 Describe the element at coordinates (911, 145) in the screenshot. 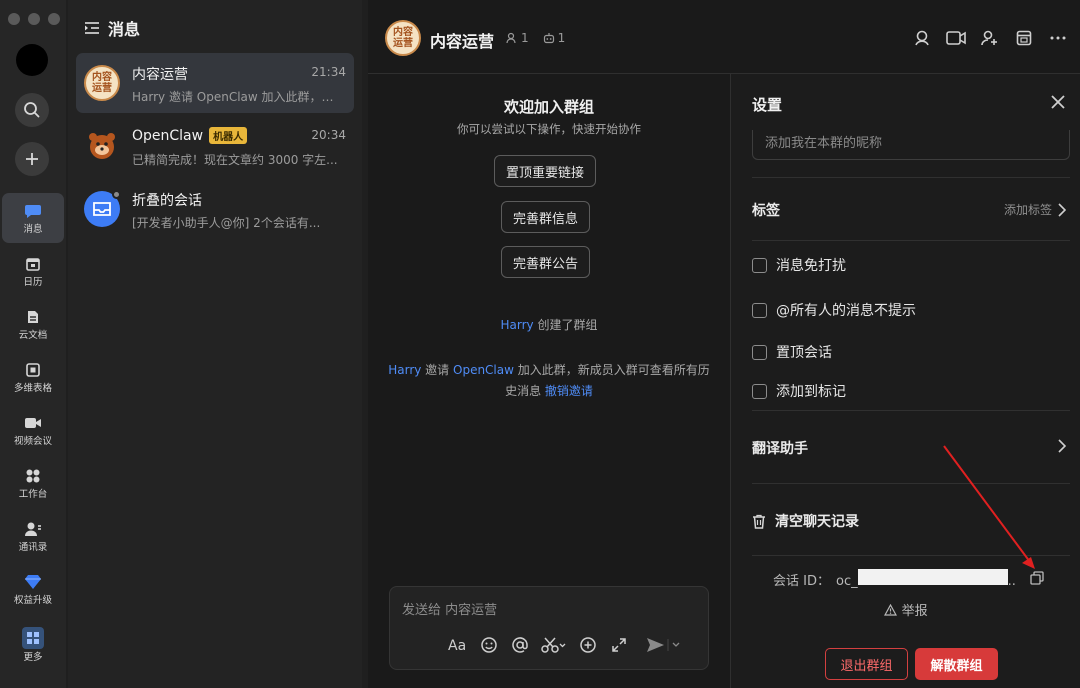

I see `group-nickname-input: 添加我在本群的昵称` at that location.